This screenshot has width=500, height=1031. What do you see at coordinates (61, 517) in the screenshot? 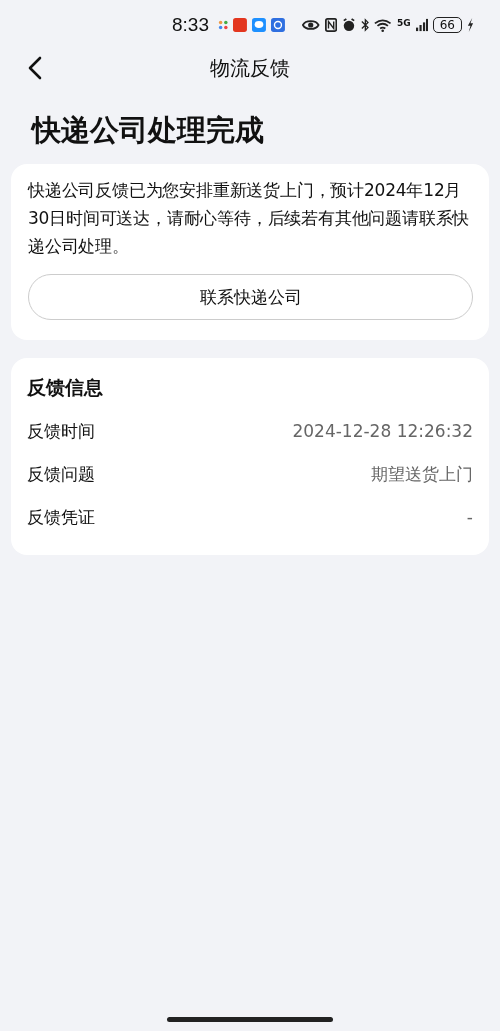
I see `info-label: 反馈凭证` at bounding box center [61, 517].